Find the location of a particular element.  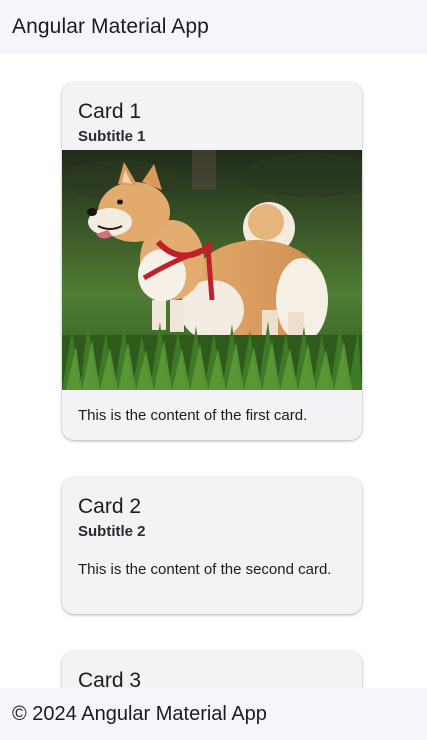

card-title: Card 3 is located at coordinates (110, 678).